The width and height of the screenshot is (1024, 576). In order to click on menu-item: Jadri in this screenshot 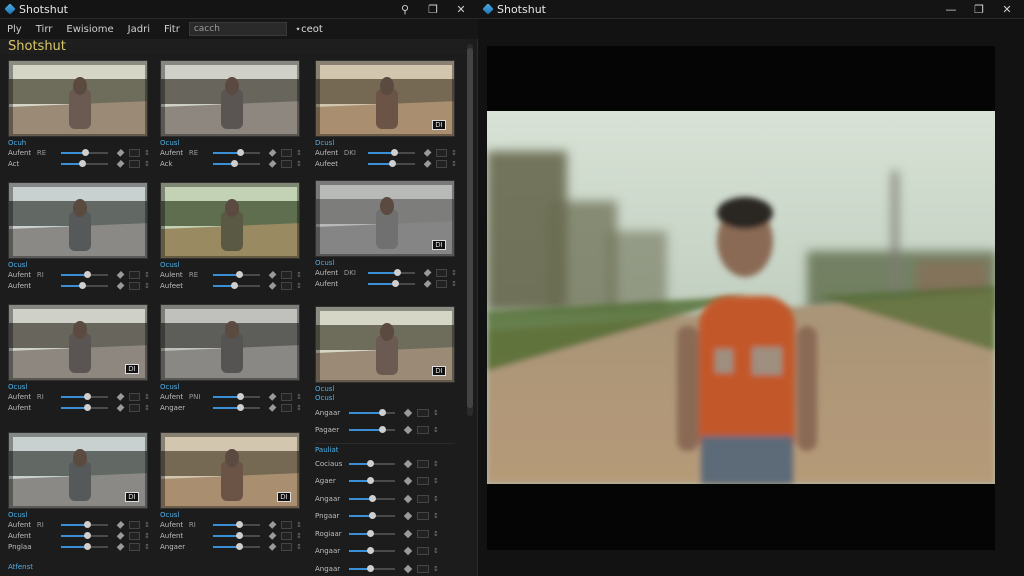, I will do `click(139, 29)`.